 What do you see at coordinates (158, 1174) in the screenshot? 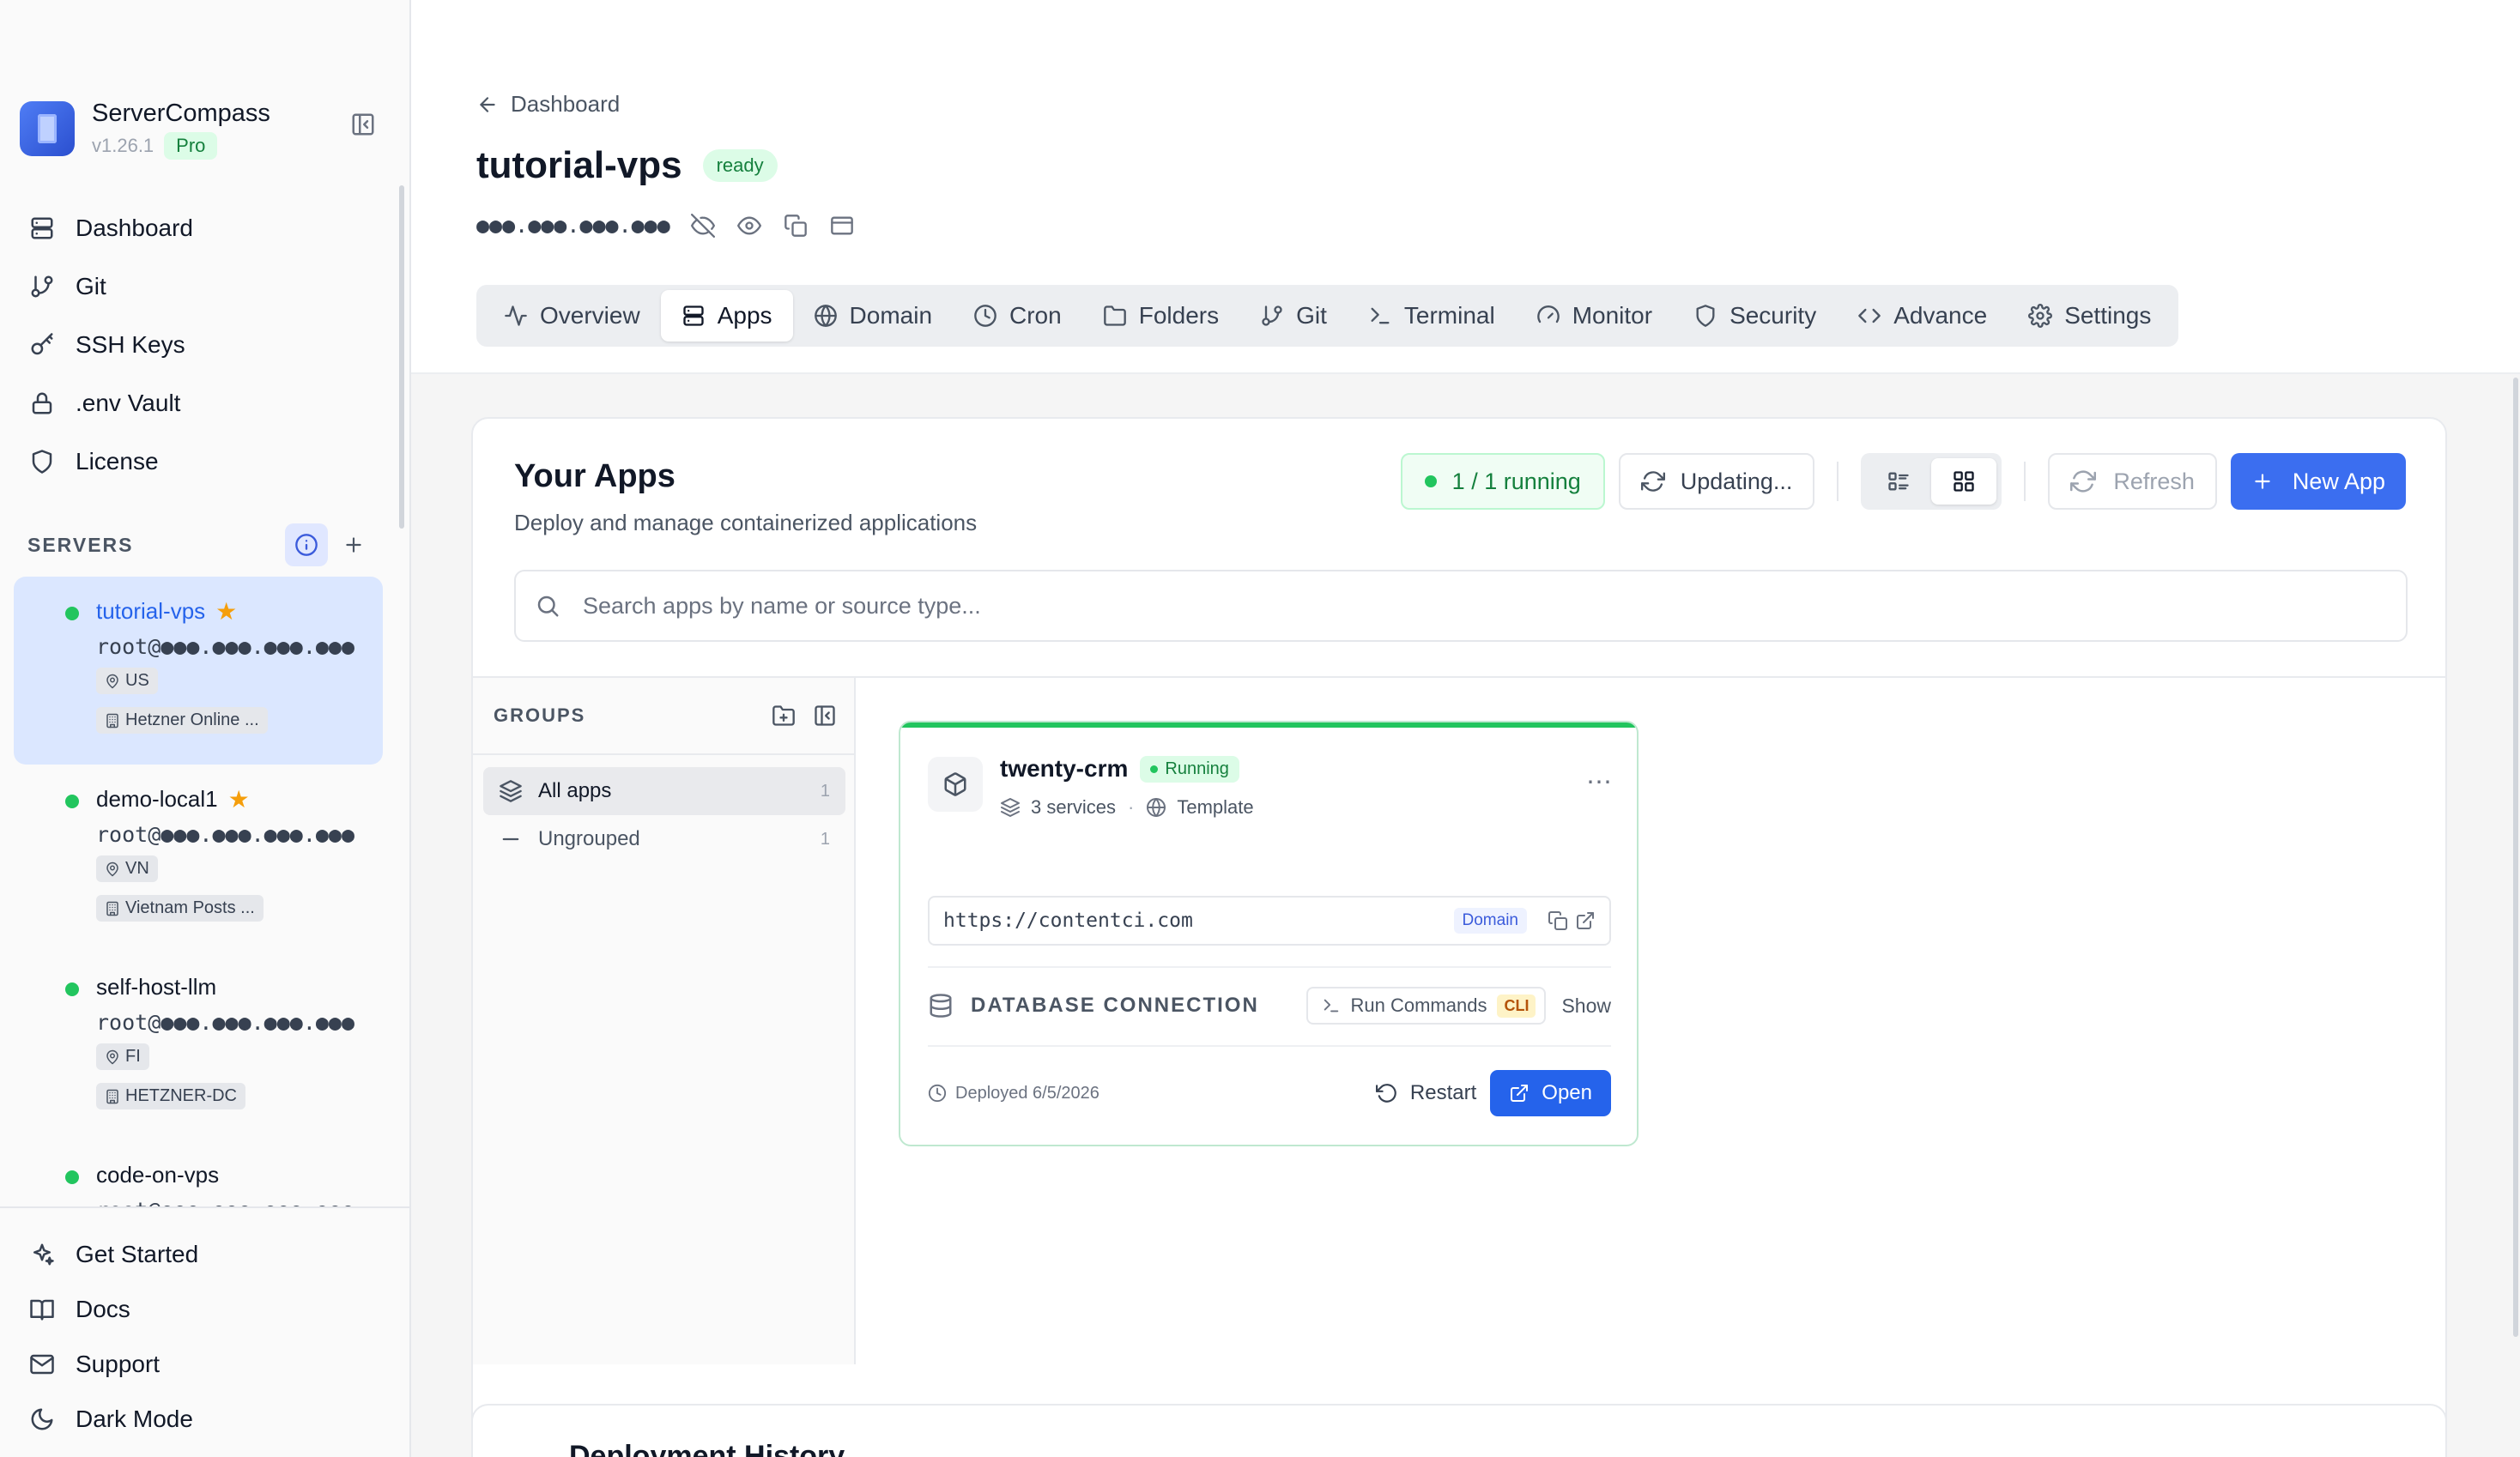
I see `server-name: code-on-vps` at bounding box center [158, 1174].